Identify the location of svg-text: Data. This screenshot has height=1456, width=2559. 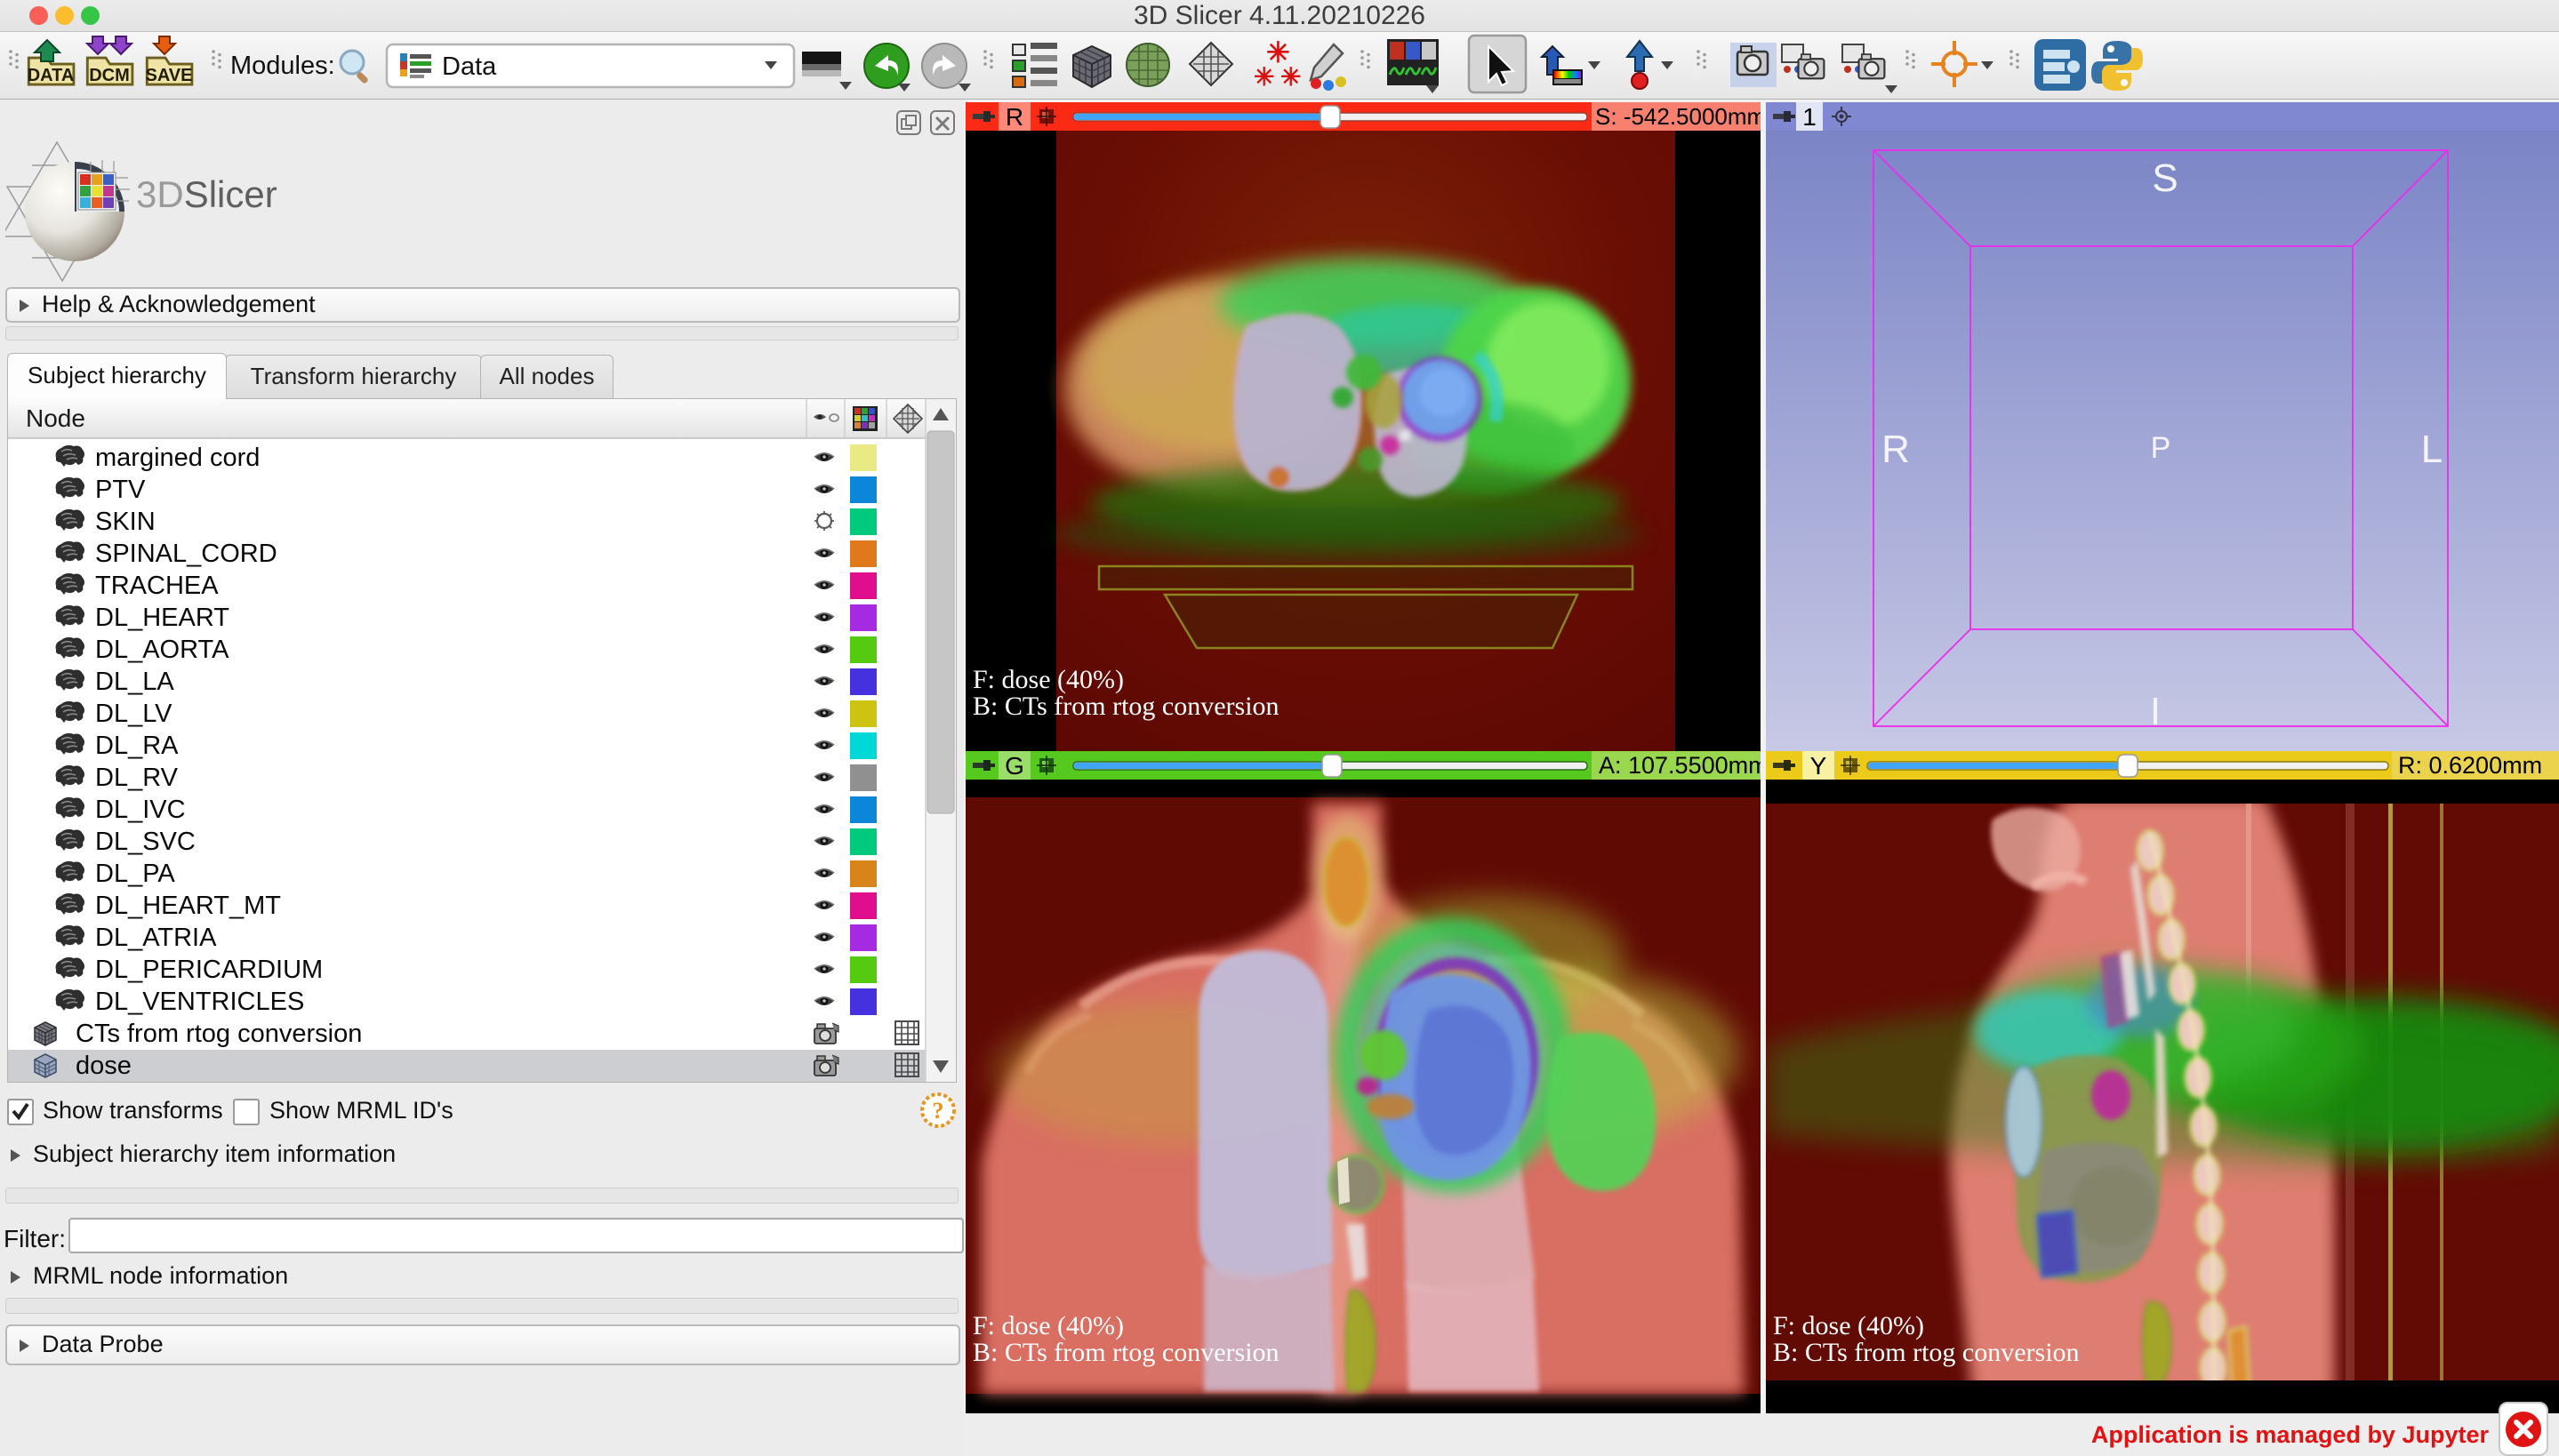
(469, 66).